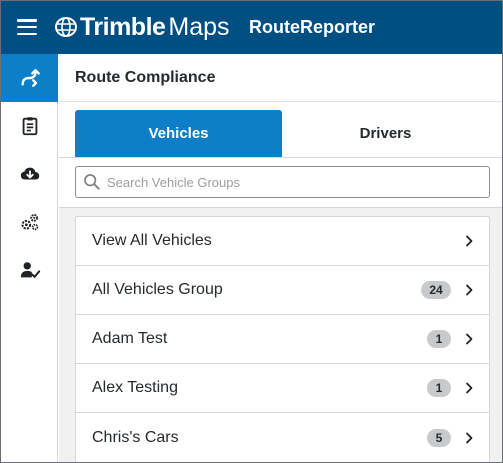 This screenshot has width=503, height=463. I want to click on list-item-label: View All Vehicles, so click(152, 240).